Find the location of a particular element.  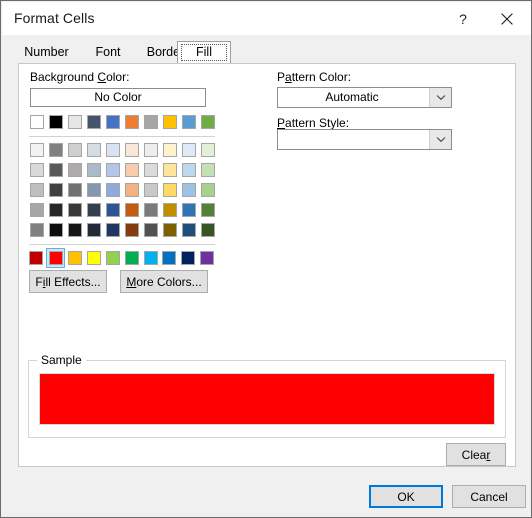

help-button: ? is located at coordinates (463, 19).